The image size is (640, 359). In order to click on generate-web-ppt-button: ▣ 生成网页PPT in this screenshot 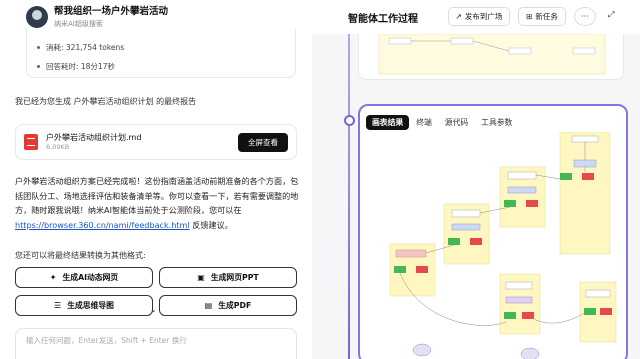, I will do `click(228, 277)`.